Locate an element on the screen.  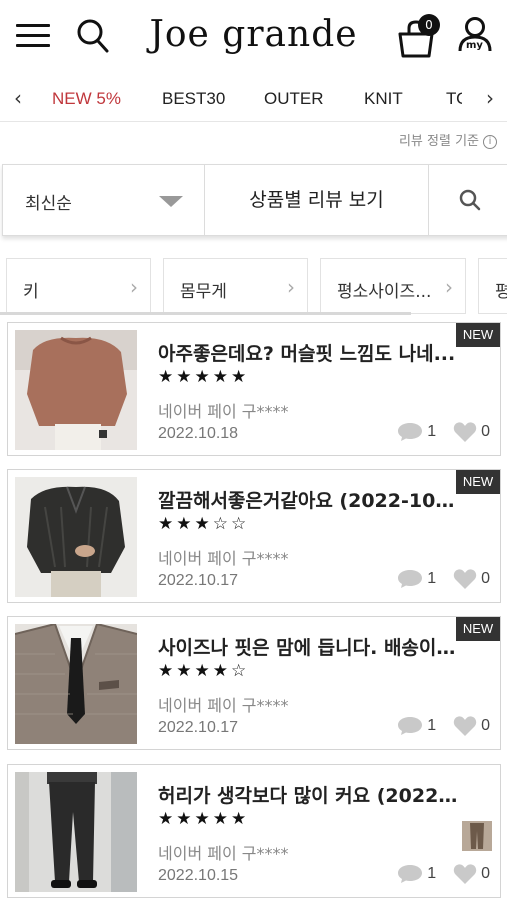
my-label: my is located at coordinates (474, 45).